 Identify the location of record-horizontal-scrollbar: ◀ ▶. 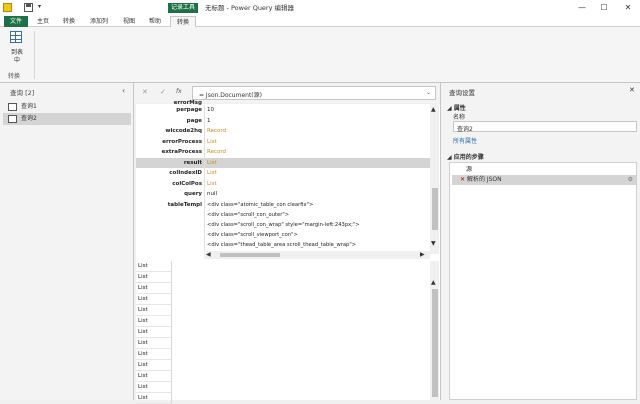
(317, 255).